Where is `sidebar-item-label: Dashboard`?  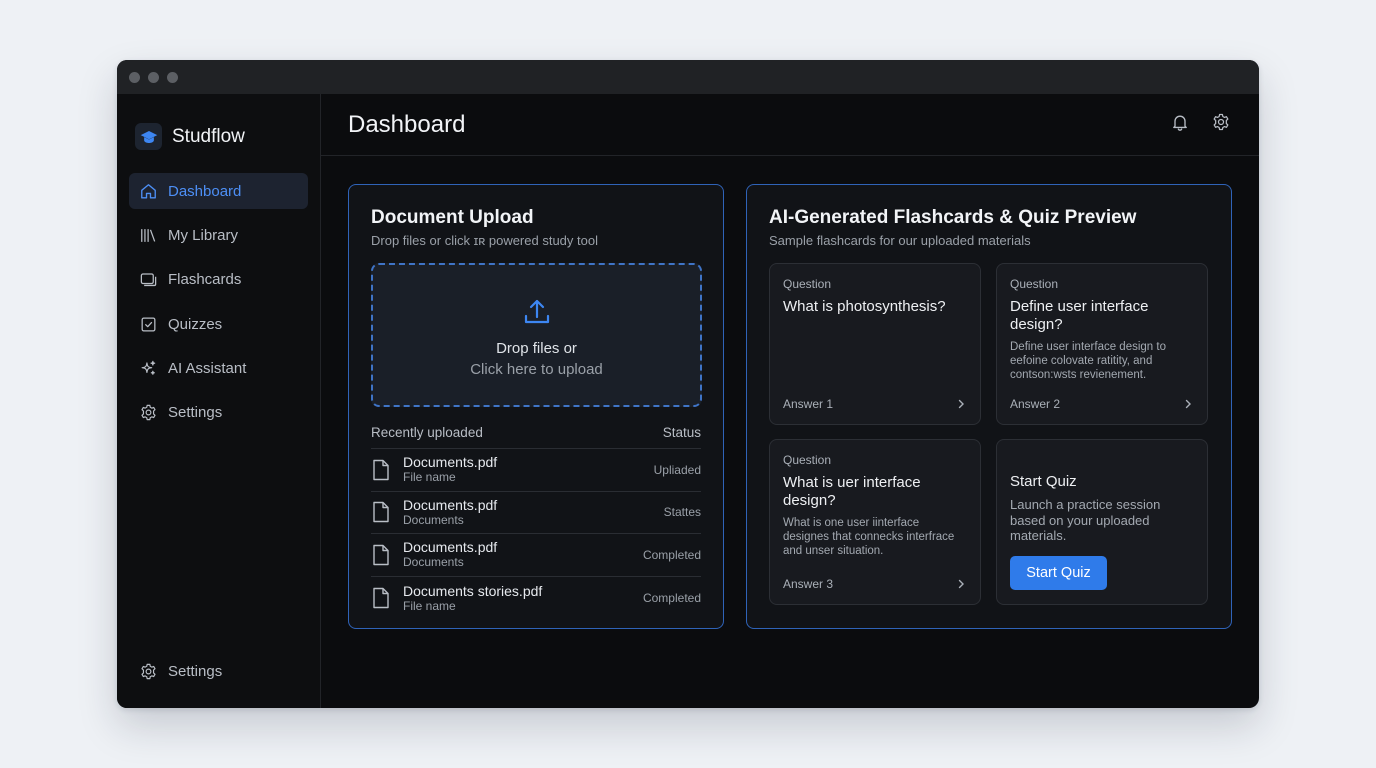
sidebar-item-label: Dashboard is located at coordinates (205, 191).